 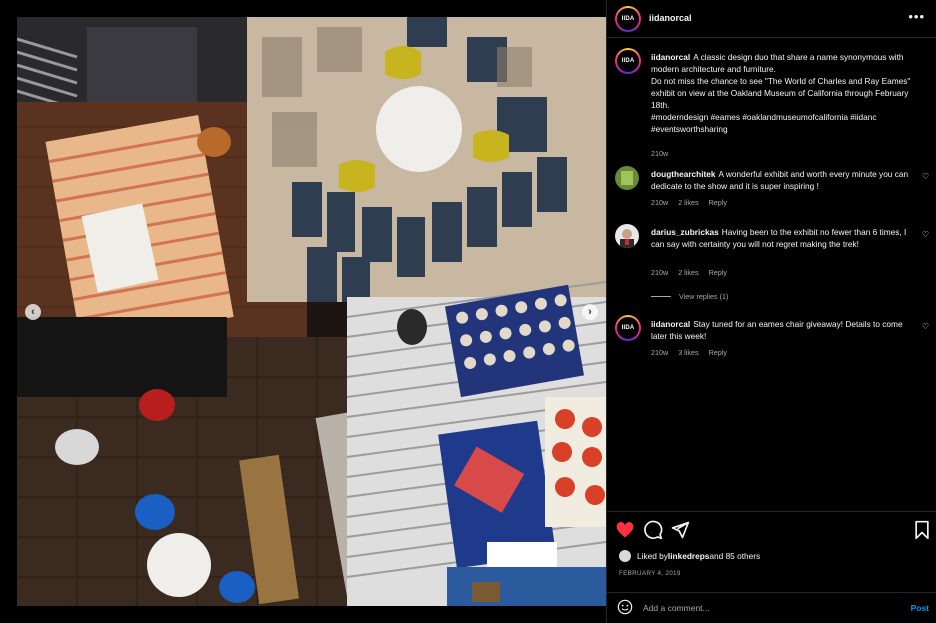 I want to click on emoji-icon, so click(x=625, y=607).